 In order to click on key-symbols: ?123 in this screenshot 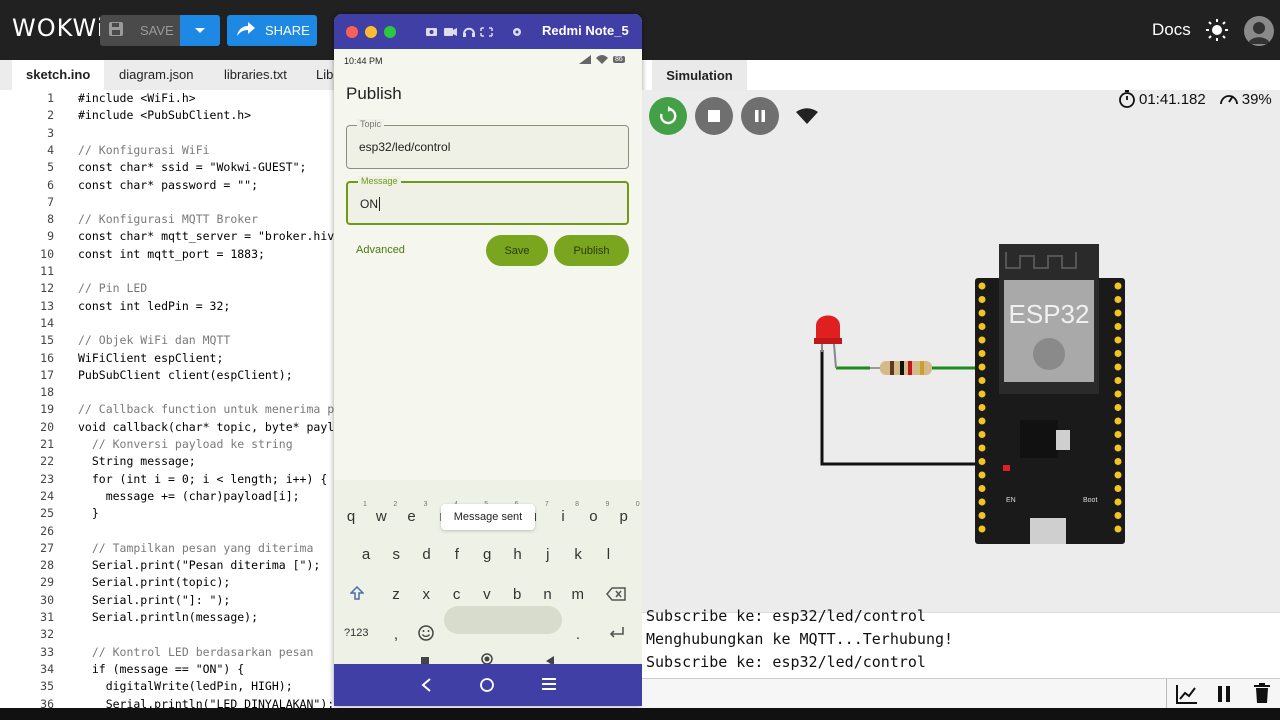, I will do `click(356, 633)`.